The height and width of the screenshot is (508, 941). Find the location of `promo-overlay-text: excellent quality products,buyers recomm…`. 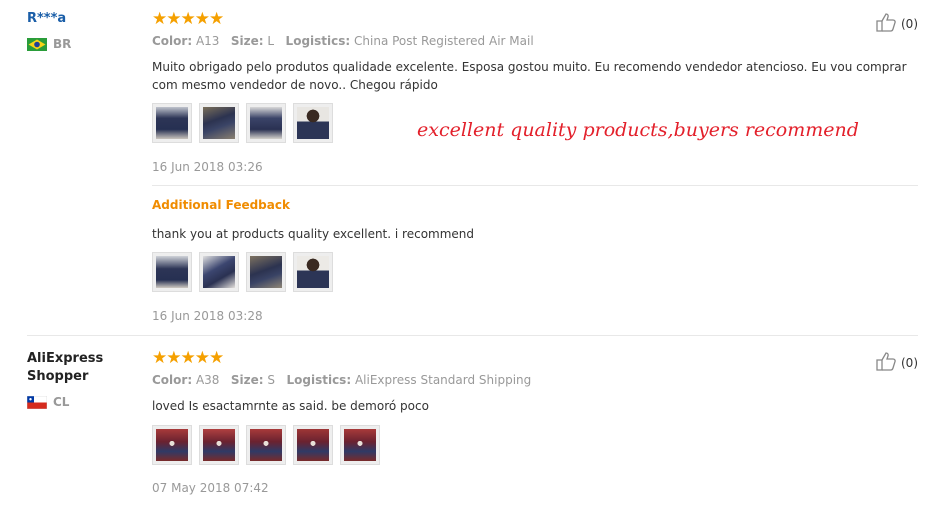

promo-overlay-text: excellent quality products,buyers recomm… is located at coordinates (638, 130).